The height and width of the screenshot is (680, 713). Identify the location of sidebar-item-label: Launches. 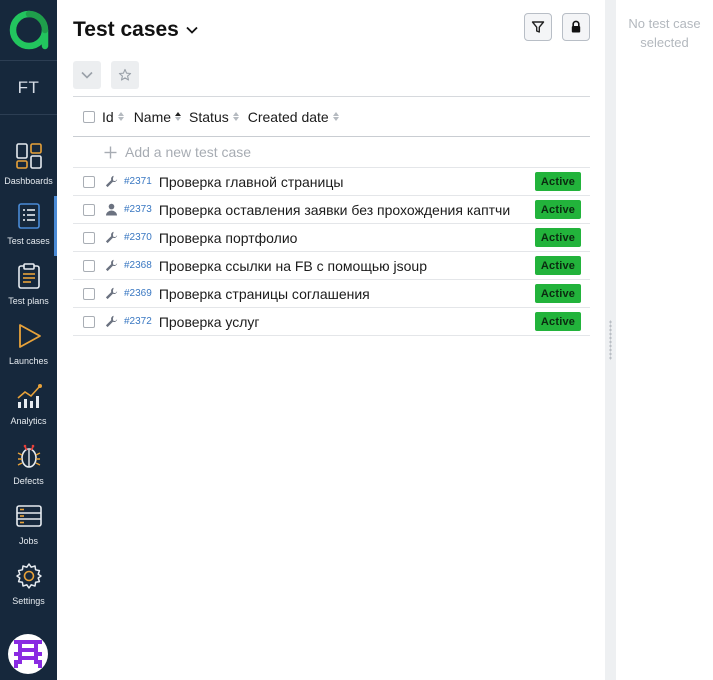
(28, 361).